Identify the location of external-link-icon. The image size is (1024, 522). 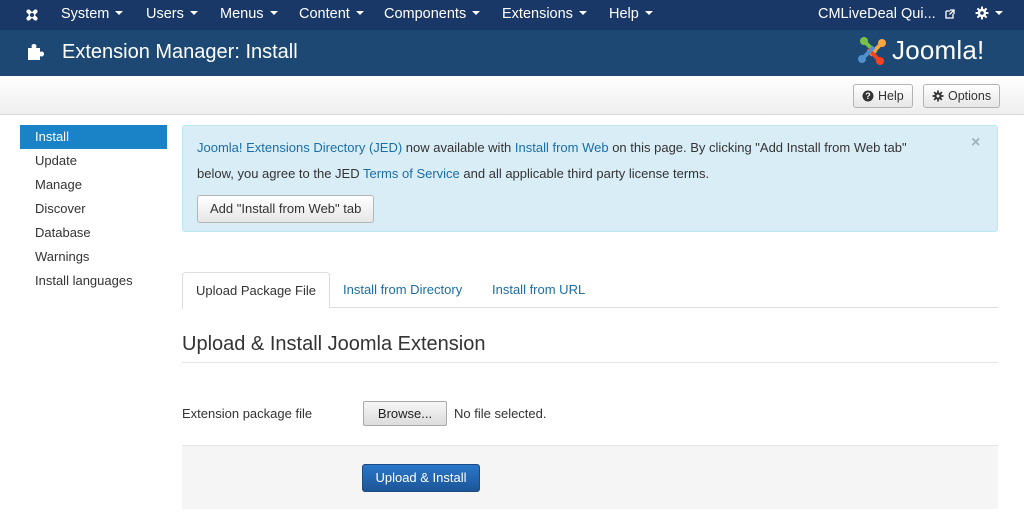
(950, 14).